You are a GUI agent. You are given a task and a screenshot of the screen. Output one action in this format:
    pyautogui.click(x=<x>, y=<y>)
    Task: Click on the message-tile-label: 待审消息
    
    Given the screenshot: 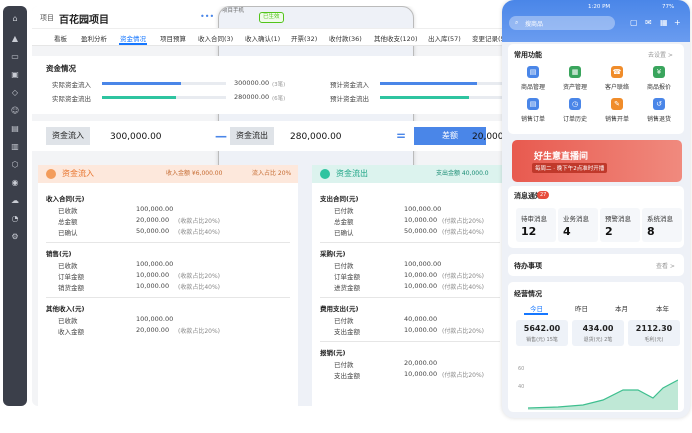 What is the action you would take?
    pyautogui.click(x=534, y=219)
    